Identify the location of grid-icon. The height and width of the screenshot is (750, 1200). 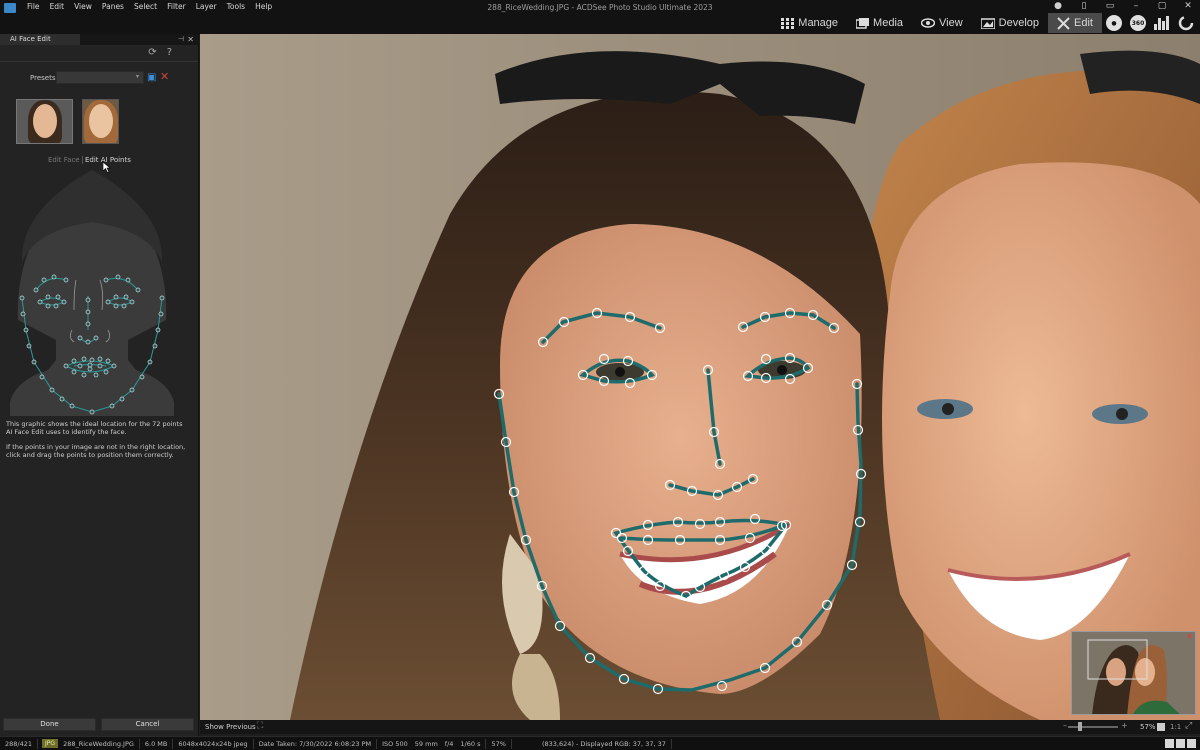
(788, 23).